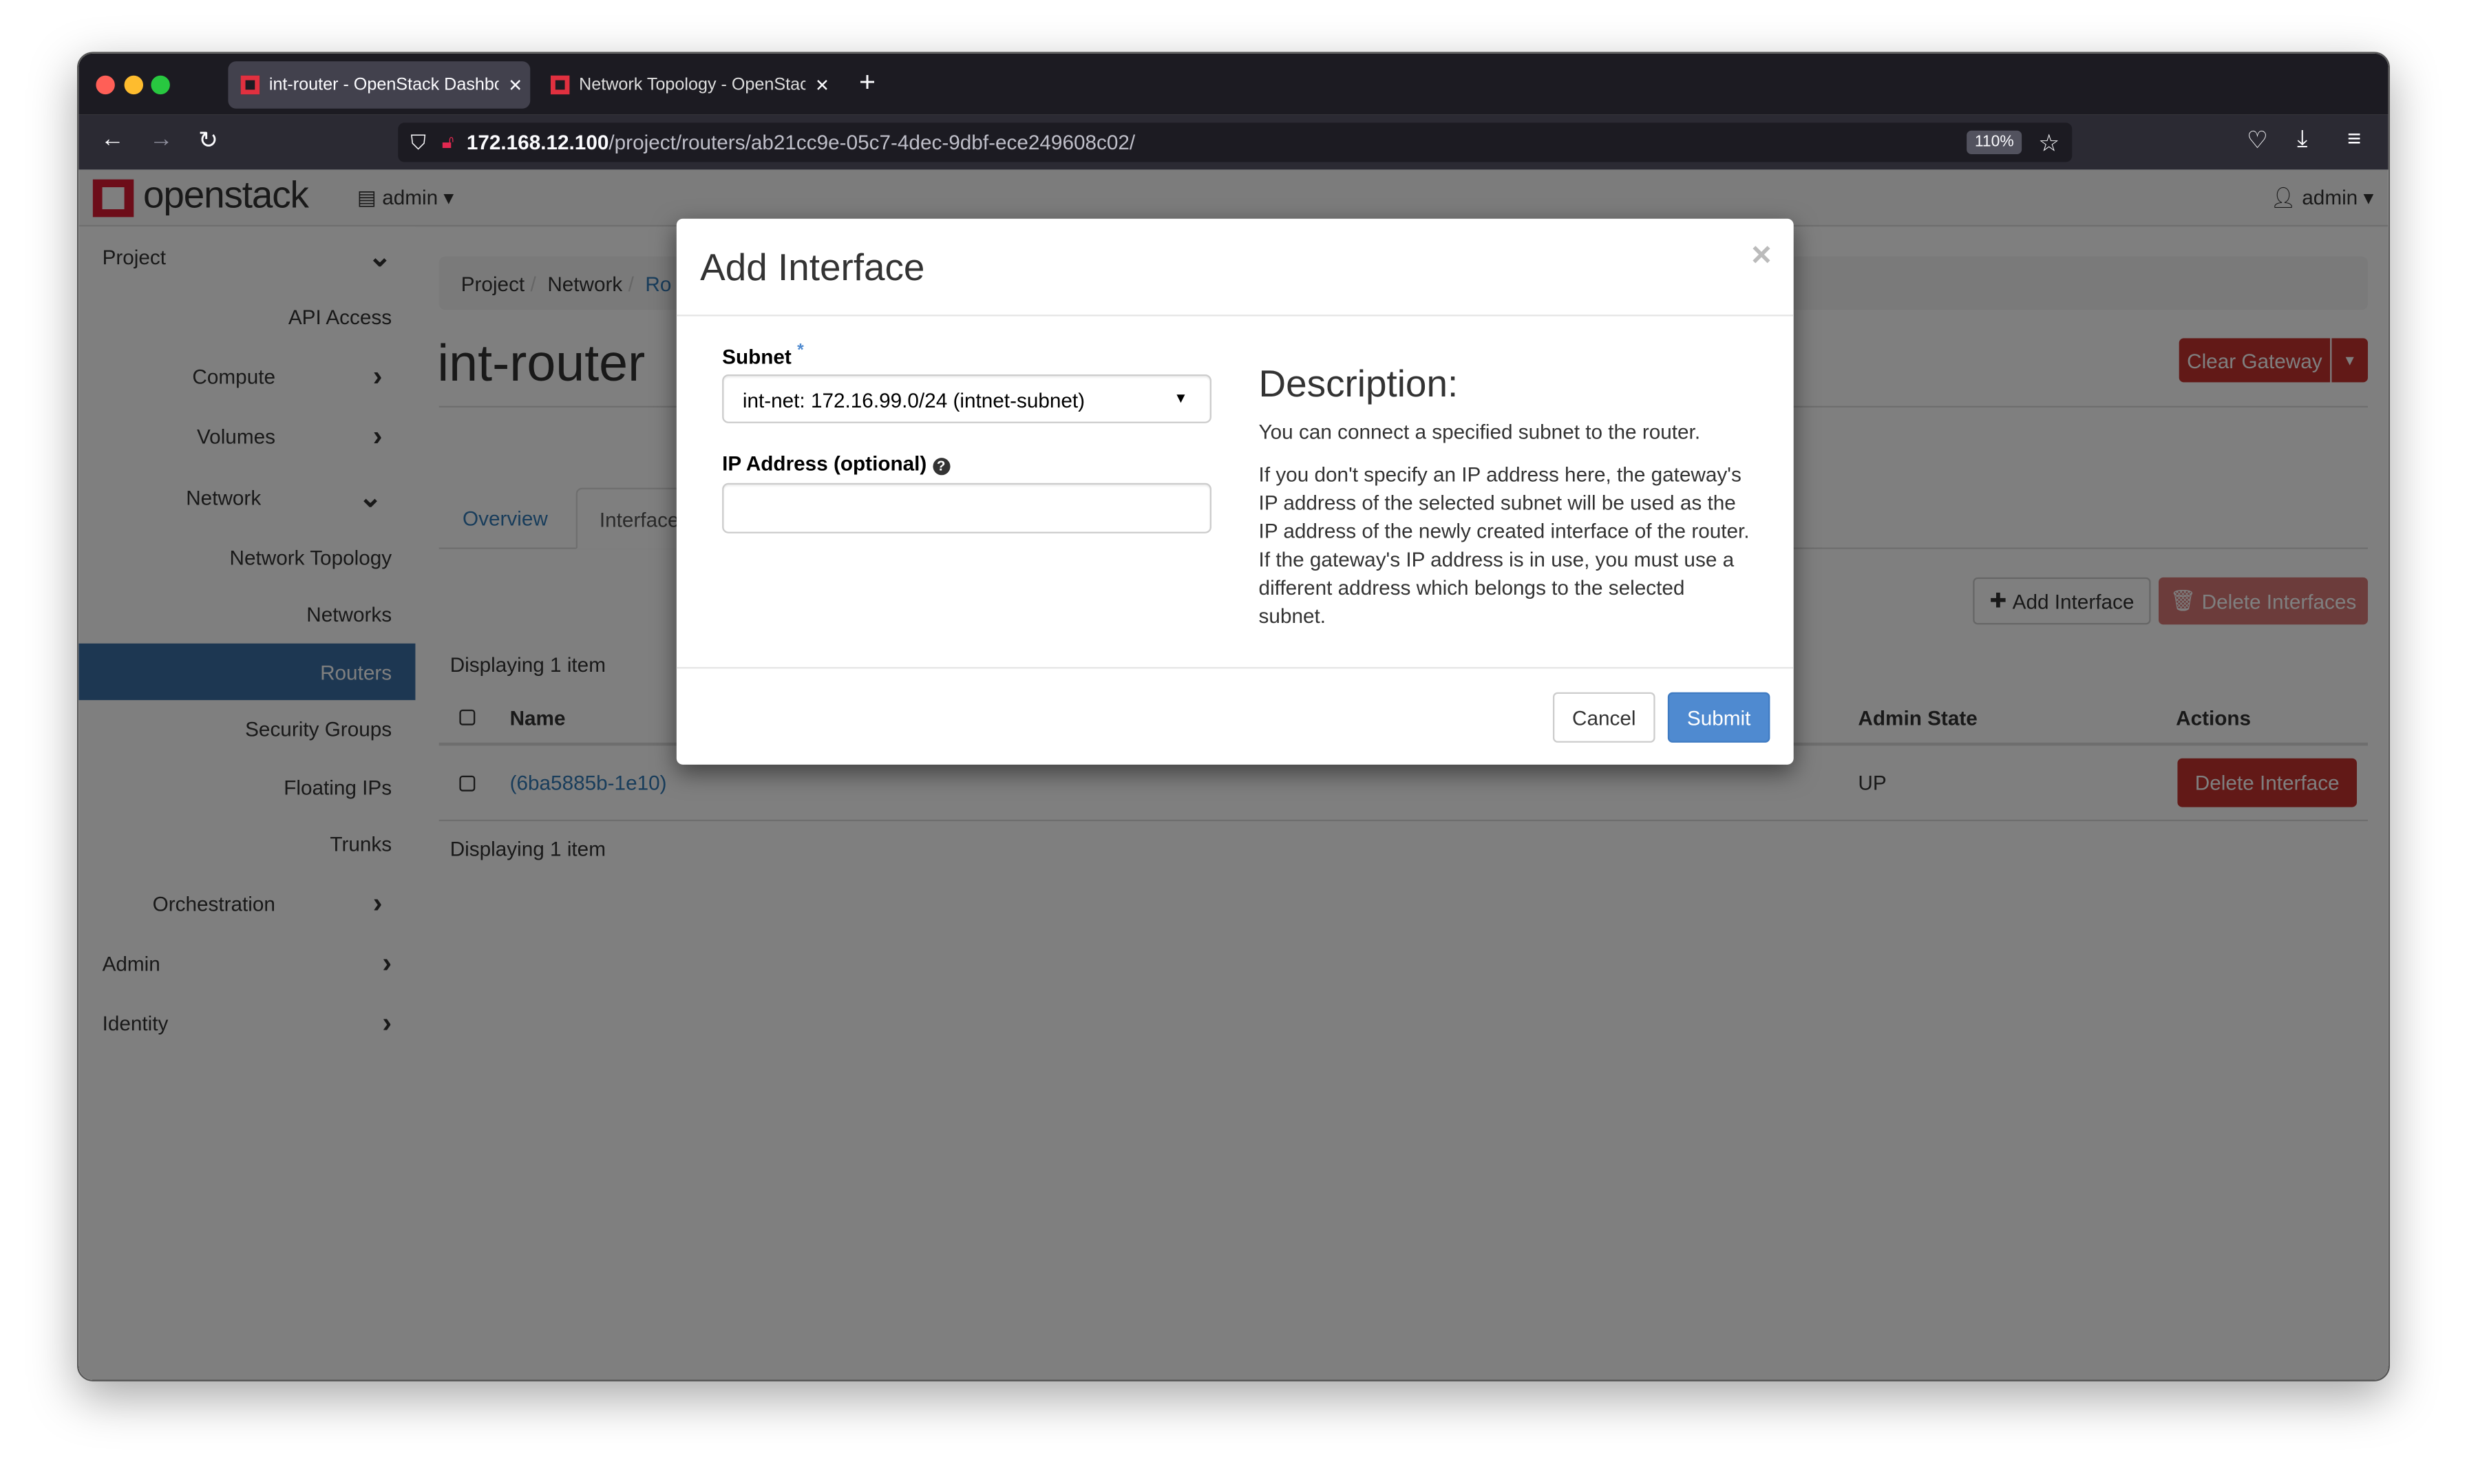 The width and height of the screenshot is (2467, 1484). What do you see at coordinates (1235, 316) in the screenshot?
I see `modal-header-divider` at bounding box center [1235, 316].